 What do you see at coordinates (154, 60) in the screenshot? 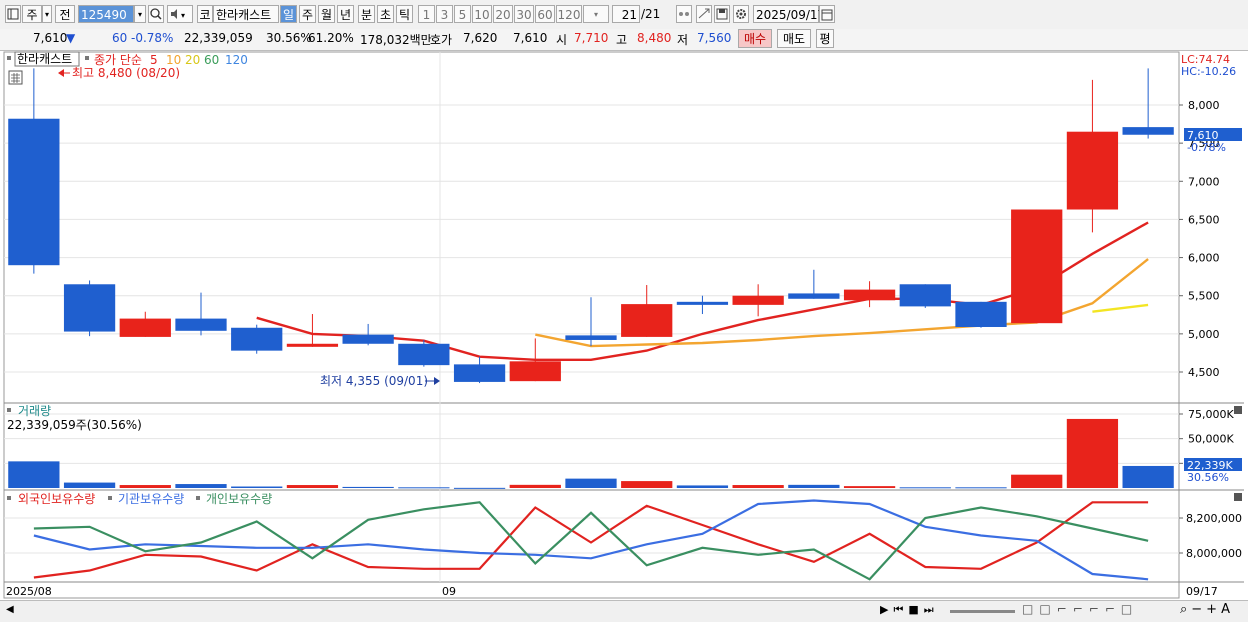
I see `ma5-legend: 5` at bounding box center [154, 60].